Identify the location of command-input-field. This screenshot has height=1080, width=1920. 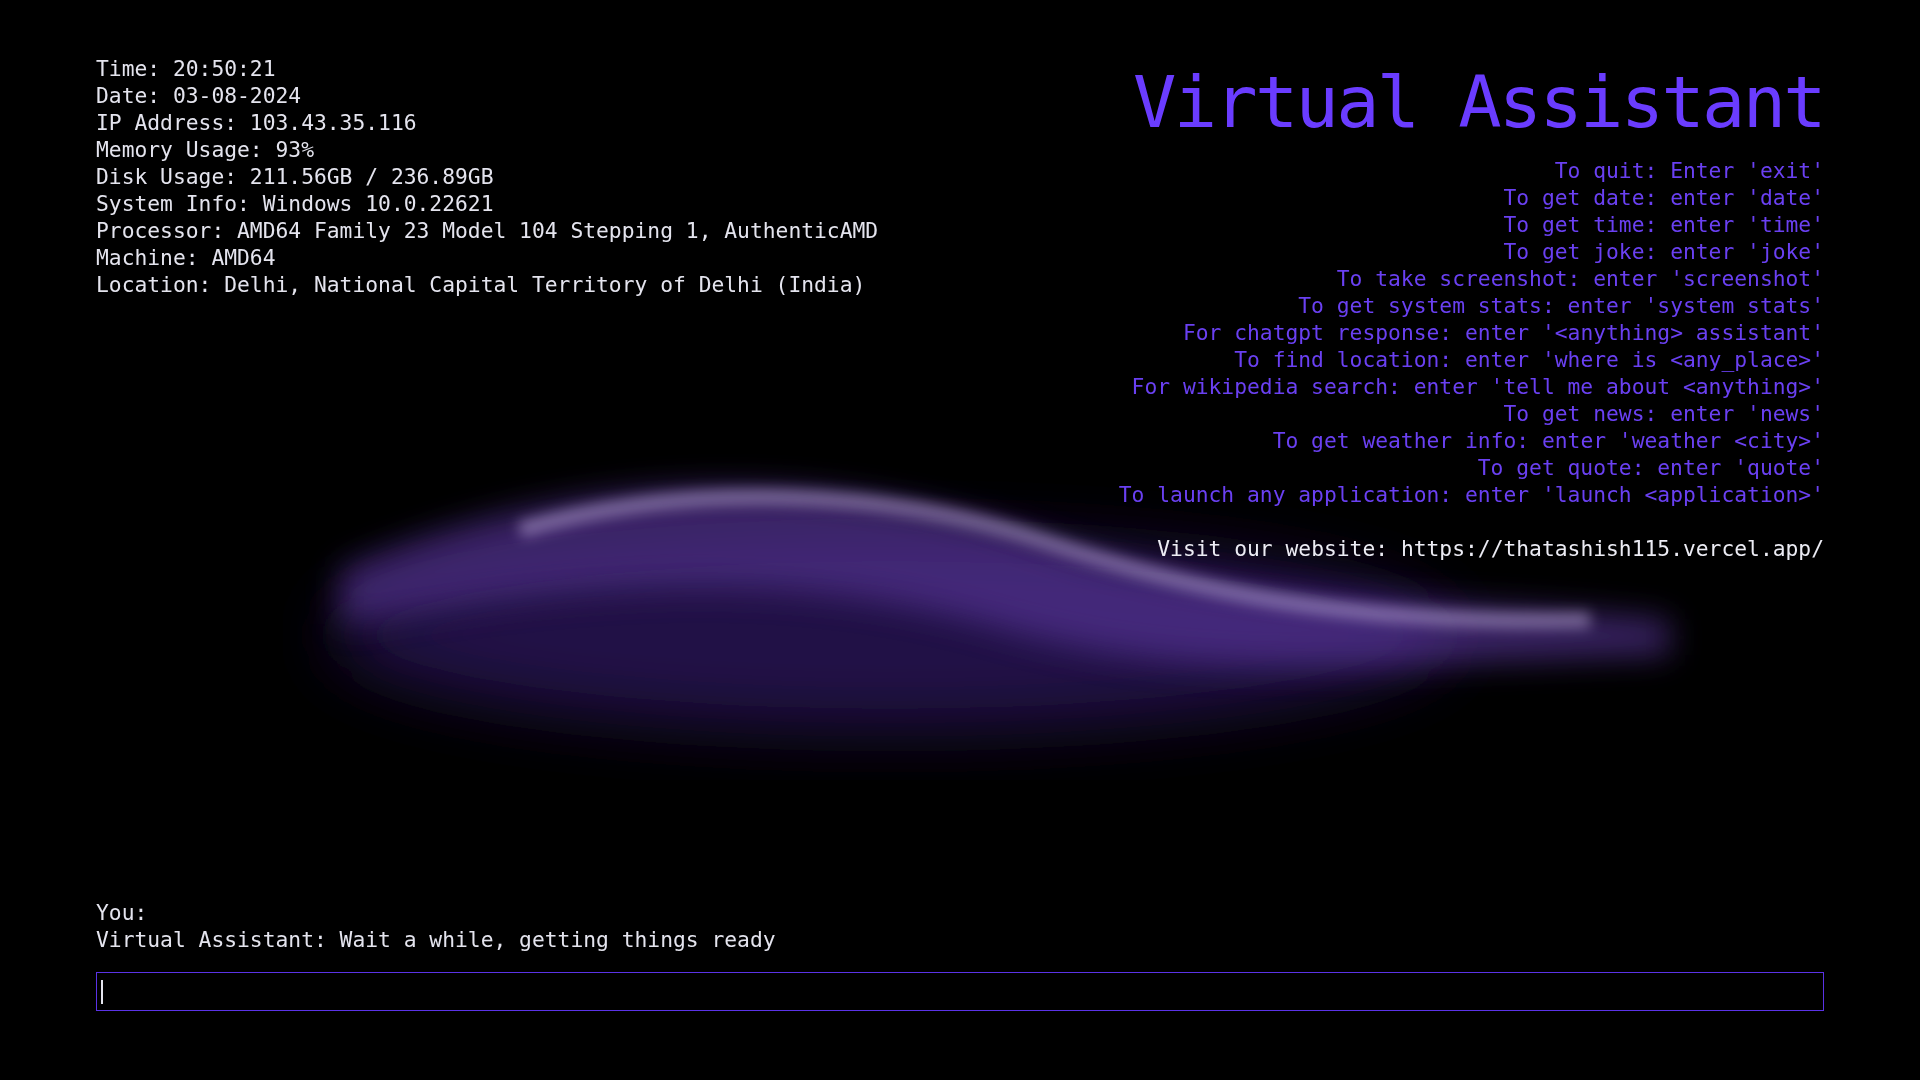
(960, 991).